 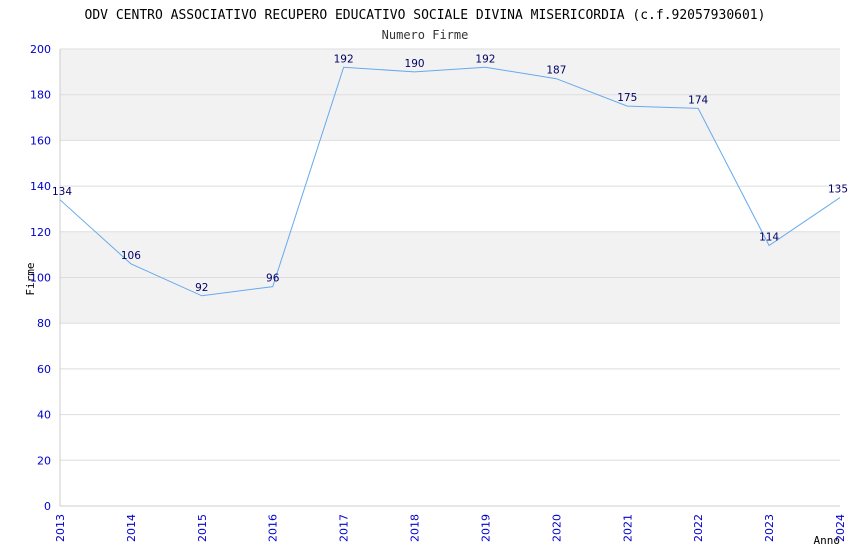 What do you see at coordinates (627, 528) in the screenshot?
I see `x-tick-label: 2021` at bounding box center [627, 528].